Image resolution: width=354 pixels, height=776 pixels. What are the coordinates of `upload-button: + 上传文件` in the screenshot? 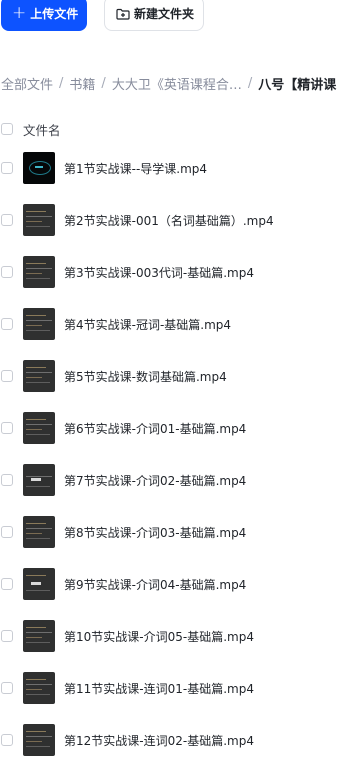 It's located at (44, 15).